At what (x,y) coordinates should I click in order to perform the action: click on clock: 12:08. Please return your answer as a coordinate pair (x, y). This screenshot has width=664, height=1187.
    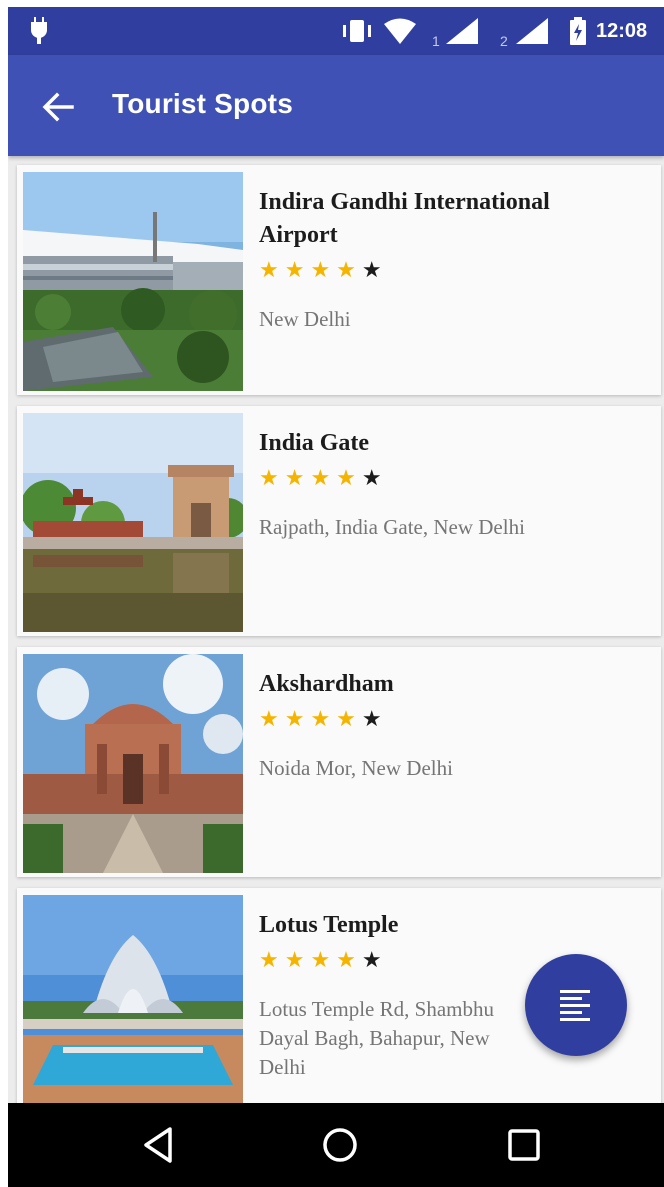
    Looking at the image, I should click on (622, 30).